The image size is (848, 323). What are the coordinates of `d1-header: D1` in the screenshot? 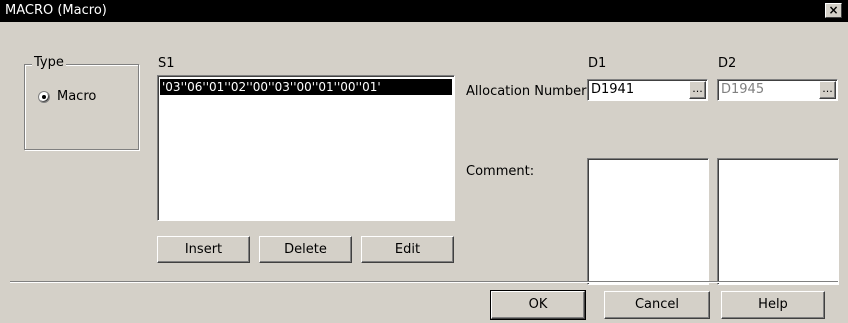 It's located at (597, 63).